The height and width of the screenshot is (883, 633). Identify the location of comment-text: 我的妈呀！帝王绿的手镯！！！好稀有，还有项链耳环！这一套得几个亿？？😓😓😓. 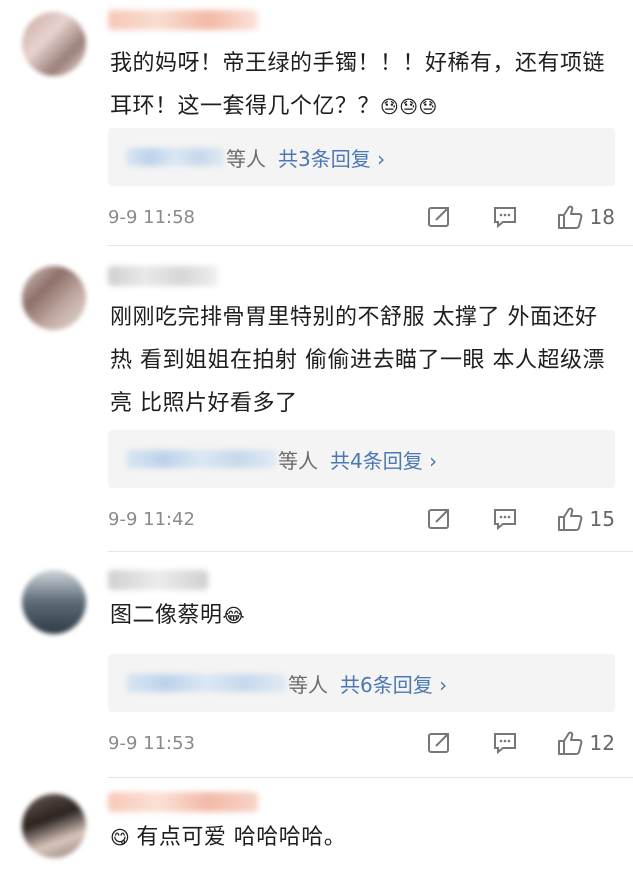
(359, 85).